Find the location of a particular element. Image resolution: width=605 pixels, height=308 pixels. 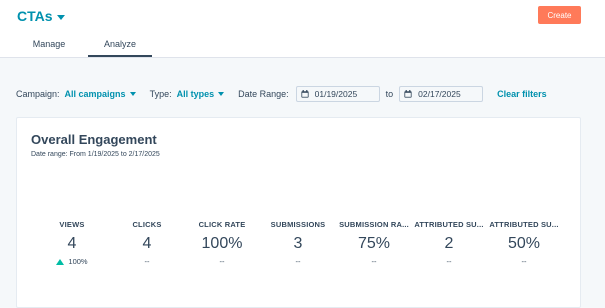

date-from-value: 01/19/2025 is located at coordinates (336, 94).